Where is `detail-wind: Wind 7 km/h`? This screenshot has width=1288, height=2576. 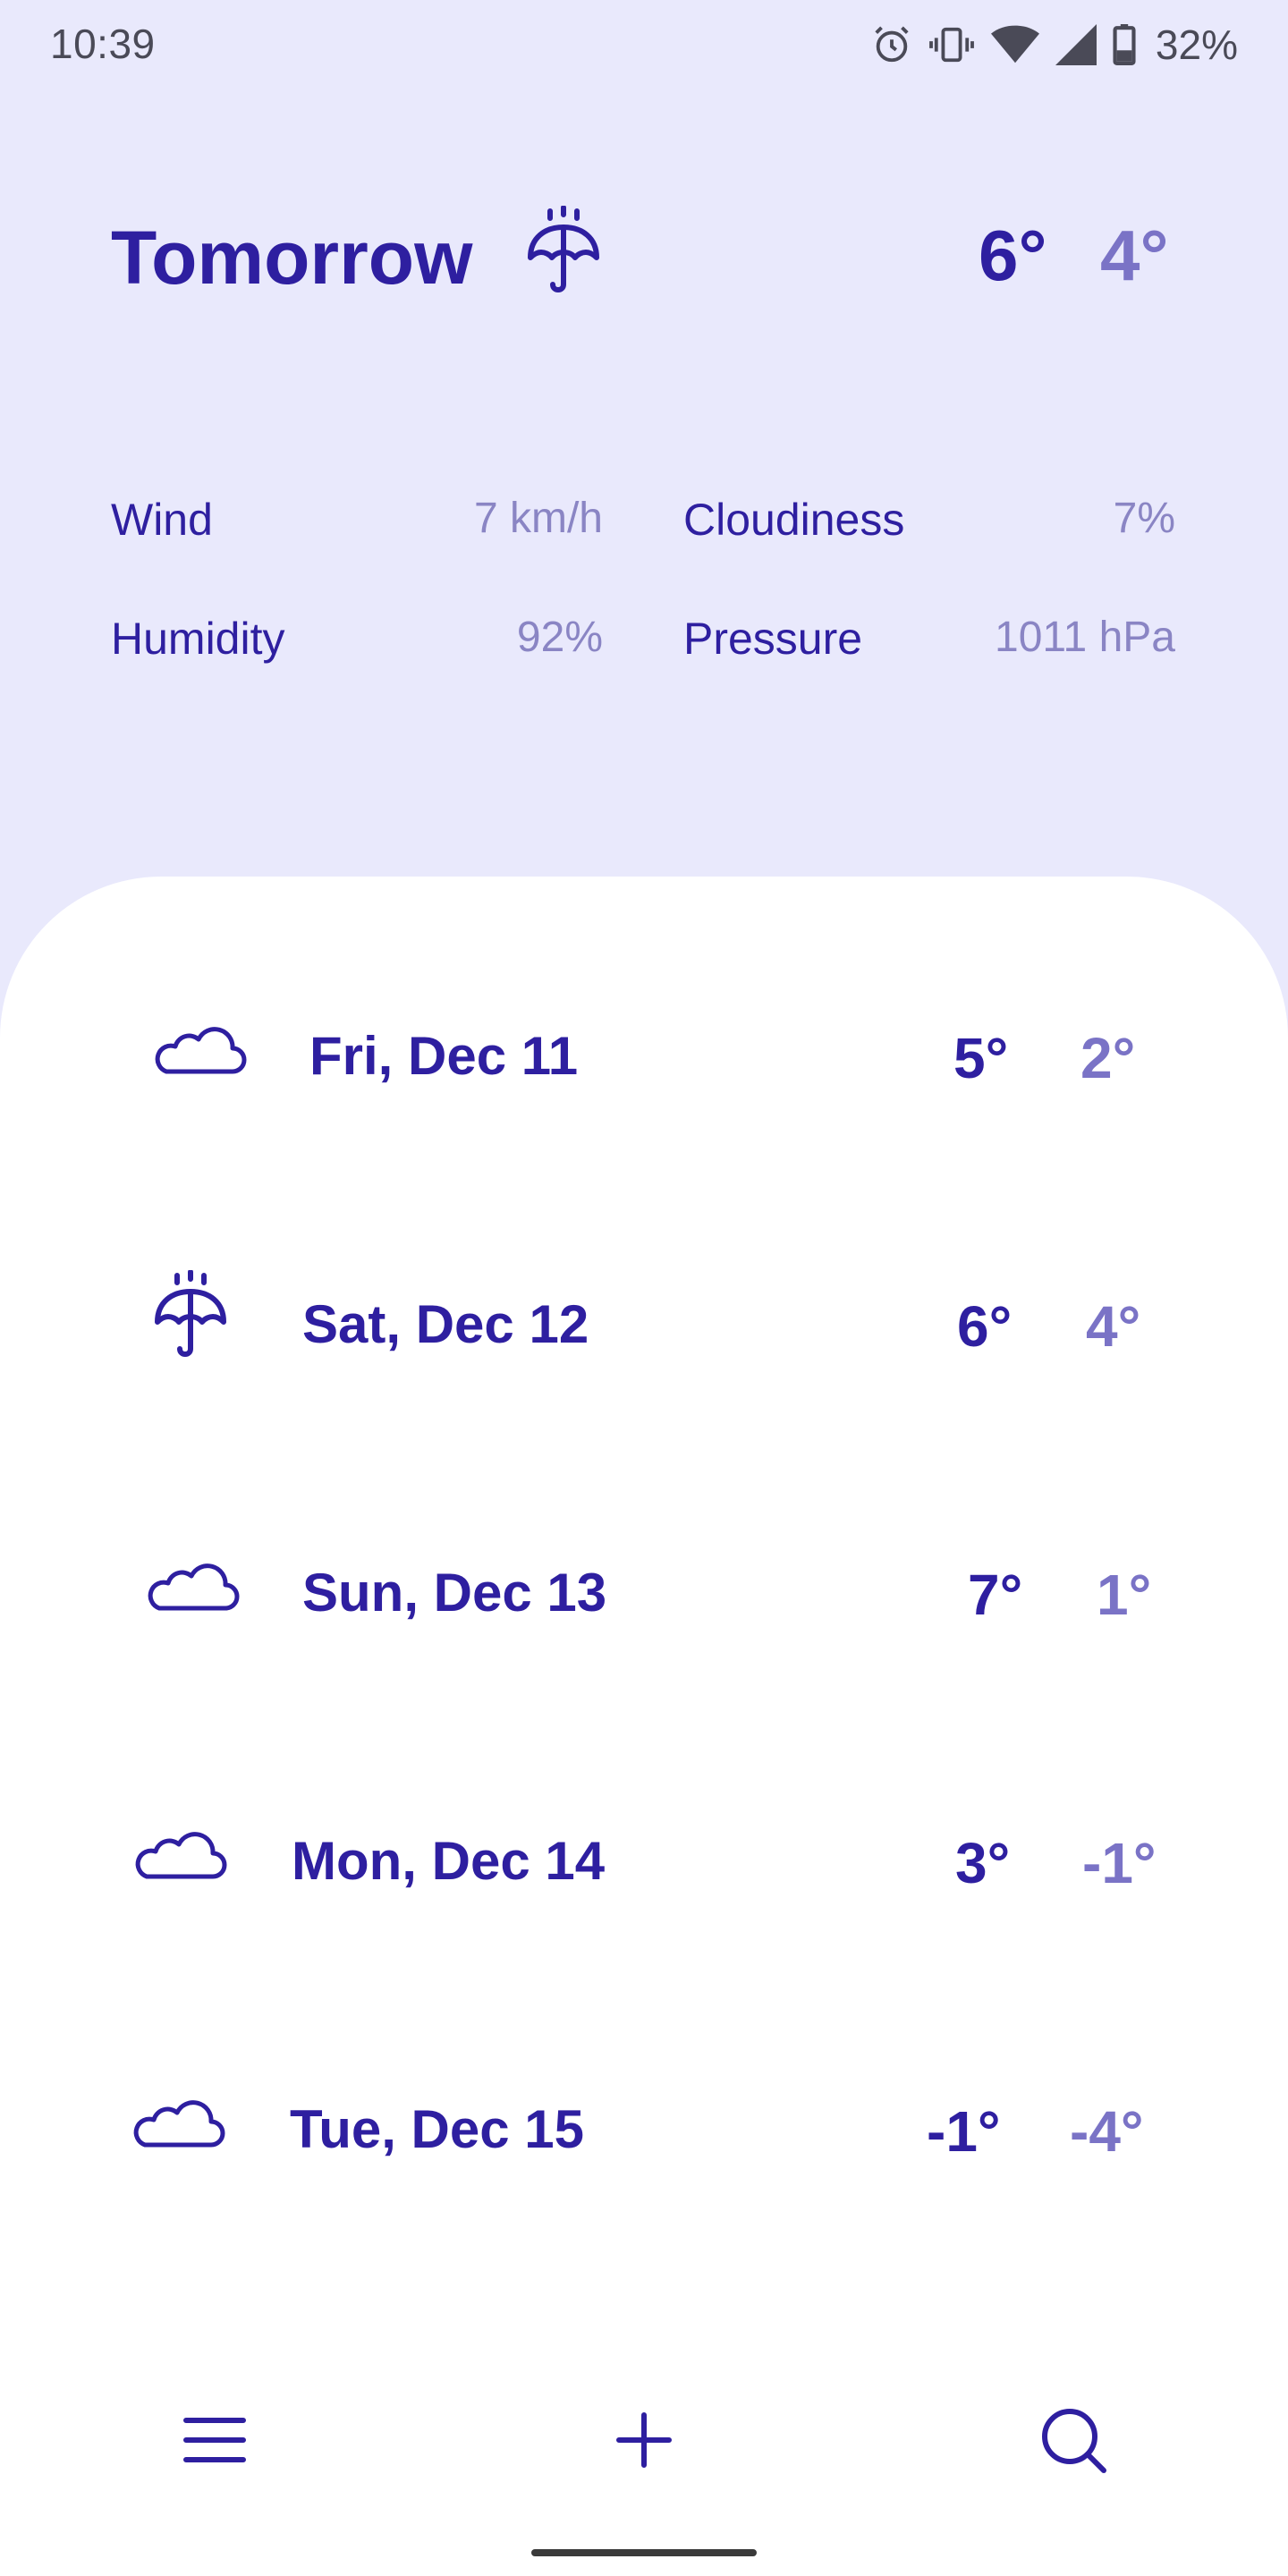
detail-wind: Wind 7 km/h is located at coordinates (357, 514).